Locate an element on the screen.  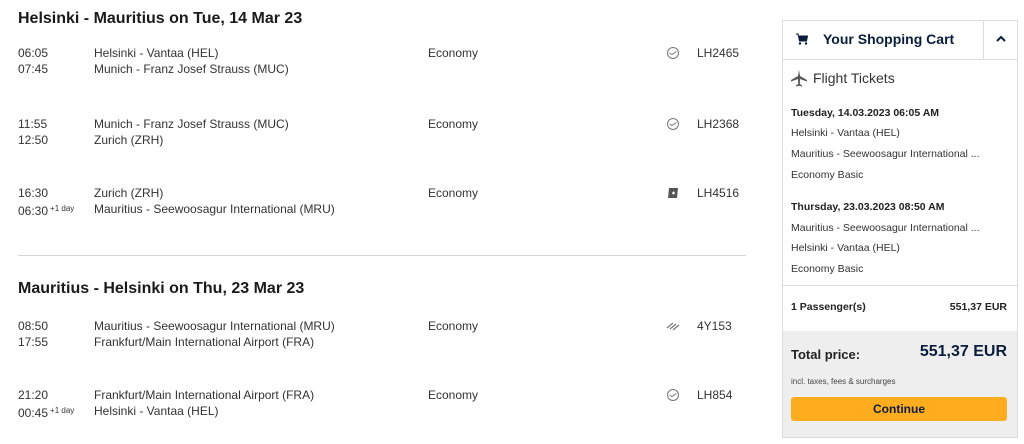
swiss-logo-icon is located at coordinates (673, 193).